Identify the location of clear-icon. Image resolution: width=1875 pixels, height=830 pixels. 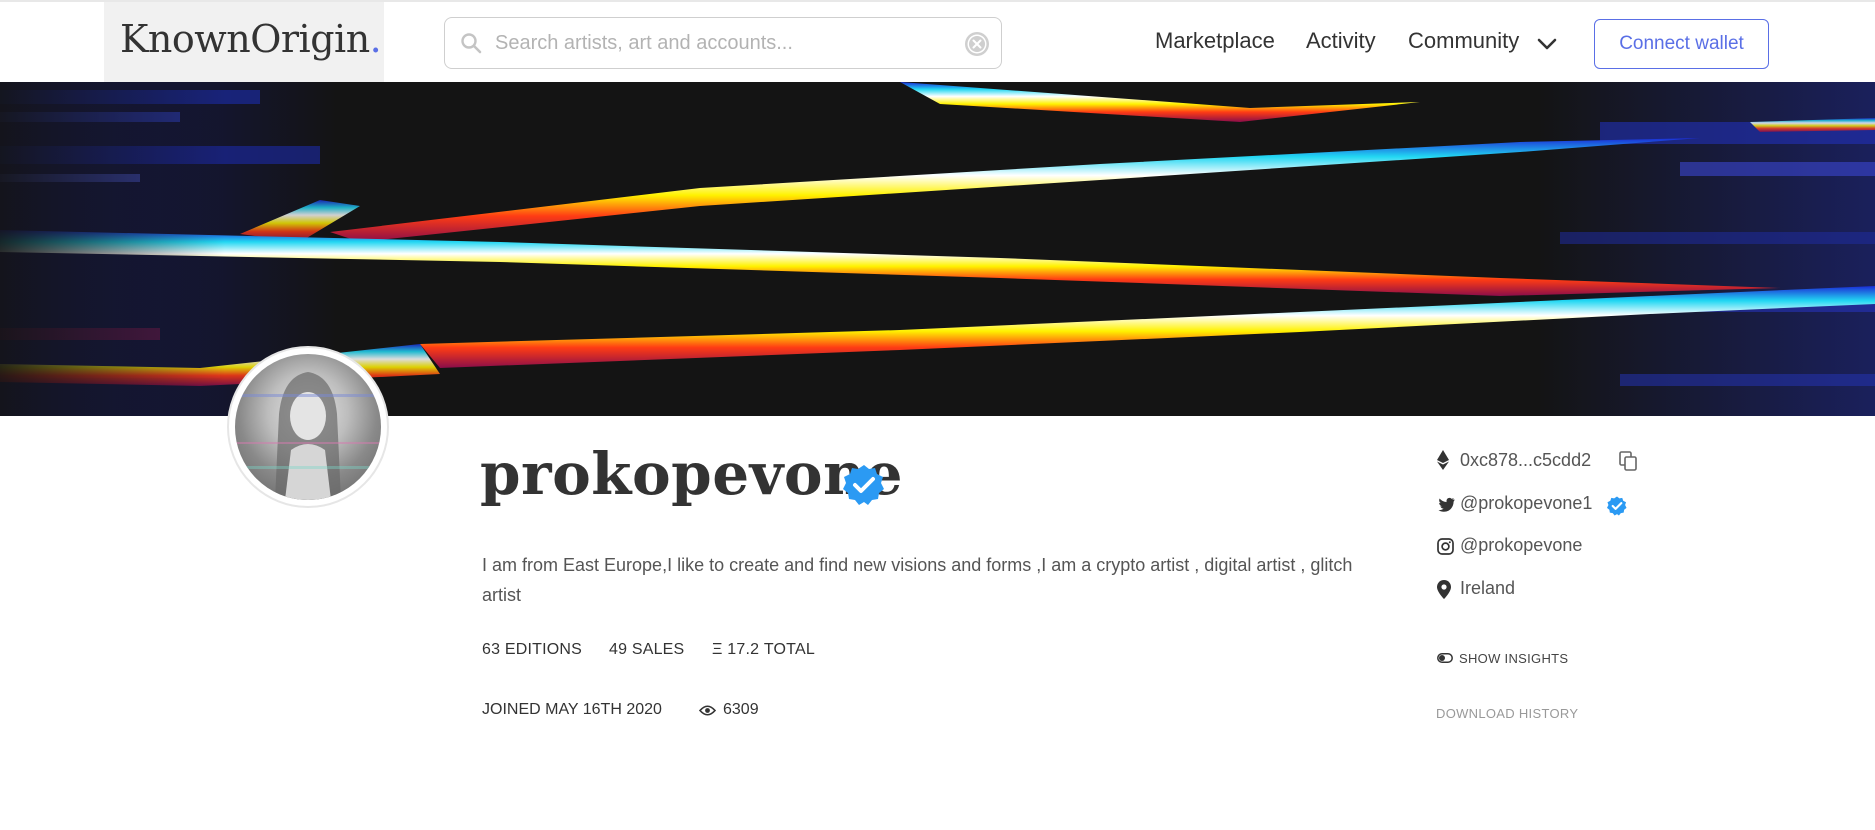
(977, 44).